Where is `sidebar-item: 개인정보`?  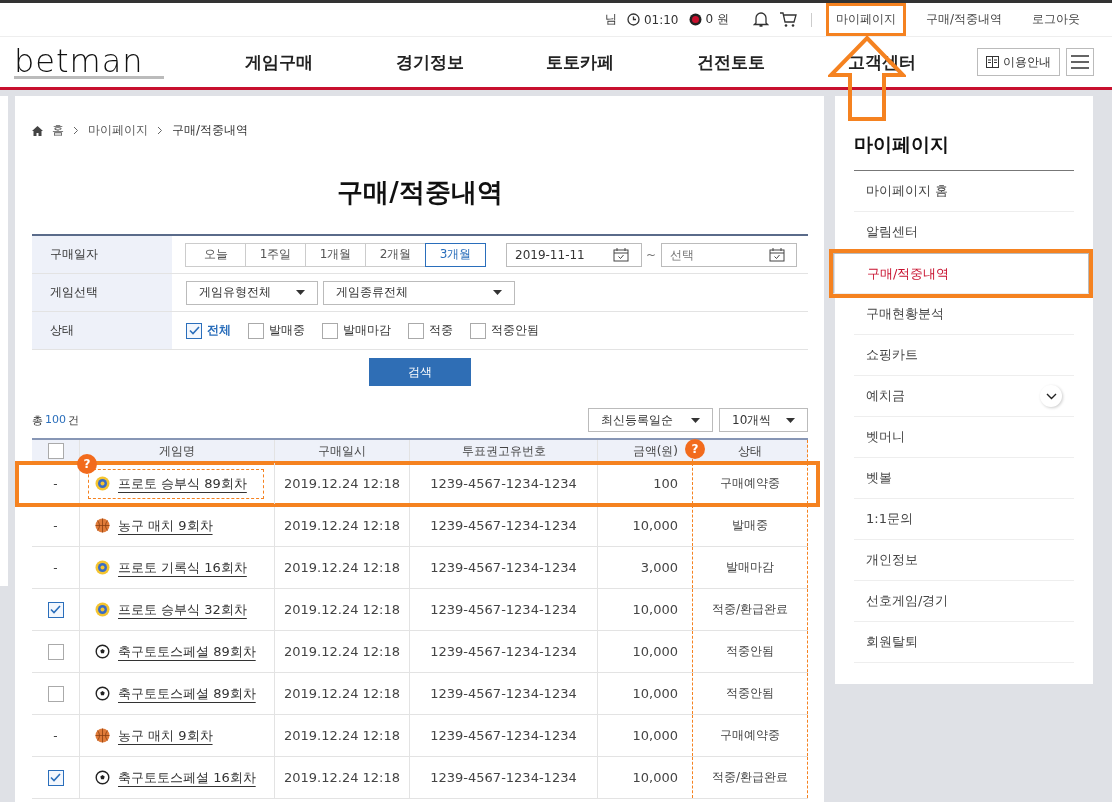 sidebar-item: 개인정보 is located at coordinates (964, 560).